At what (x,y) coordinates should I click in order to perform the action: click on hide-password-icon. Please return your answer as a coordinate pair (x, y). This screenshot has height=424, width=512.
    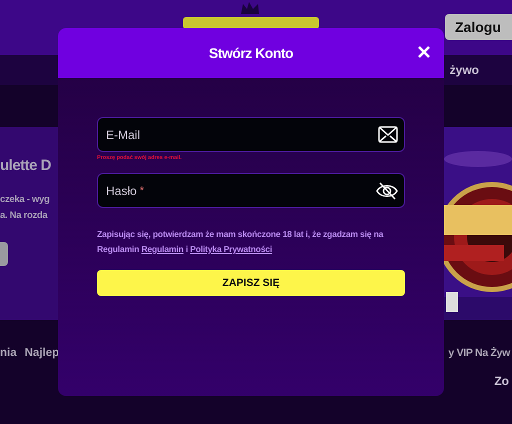
    Looking at the image, I should click on (387, 190).